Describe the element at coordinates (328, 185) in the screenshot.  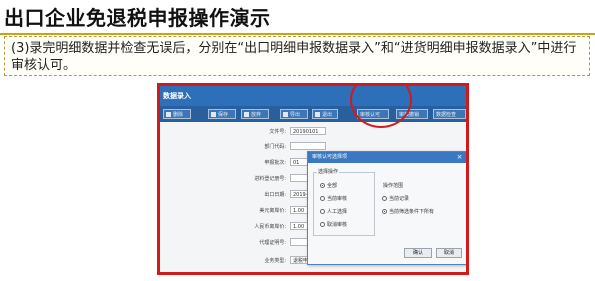
I see `radio-all: 全部` at that location.